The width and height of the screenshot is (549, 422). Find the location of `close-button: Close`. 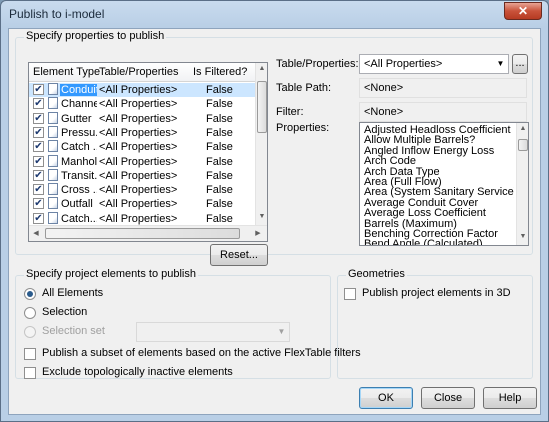

close-button: Close is located at coordinates (448, 398).